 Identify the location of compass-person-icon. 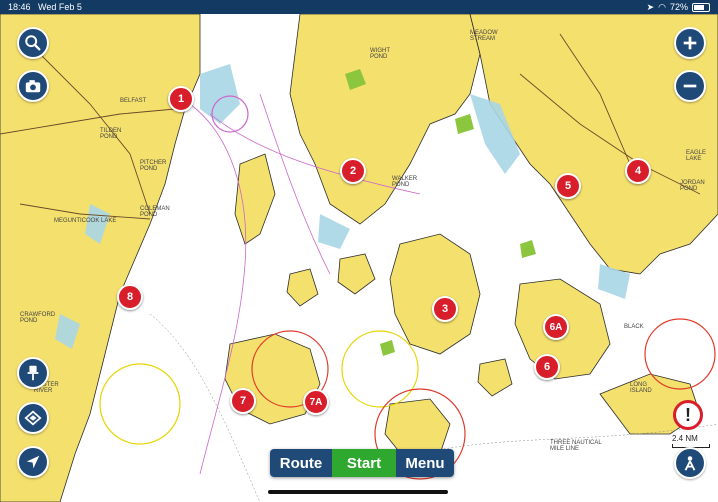
(690, 463).